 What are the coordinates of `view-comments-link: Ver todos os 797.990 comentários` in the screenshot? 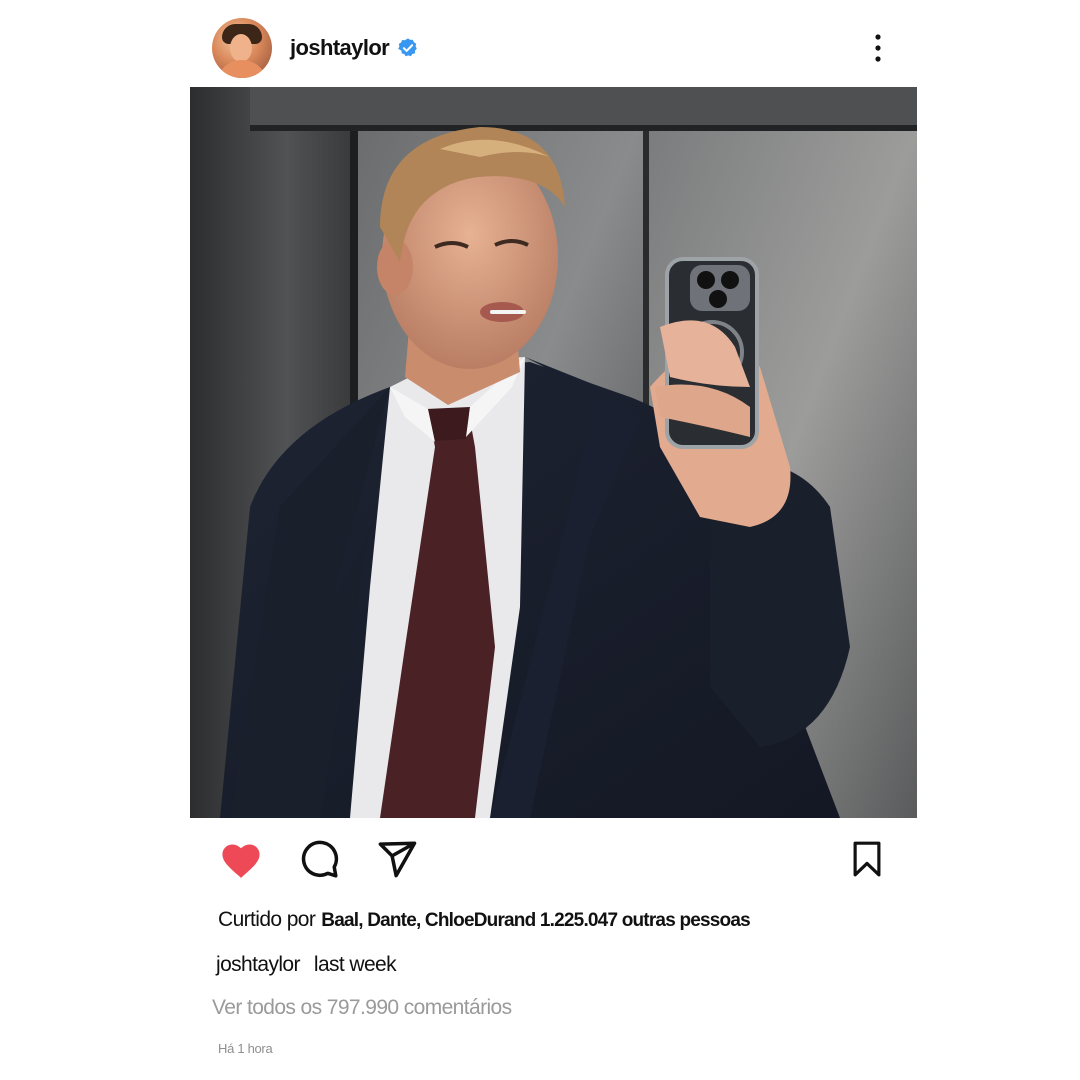 It's located at (362, 1008).